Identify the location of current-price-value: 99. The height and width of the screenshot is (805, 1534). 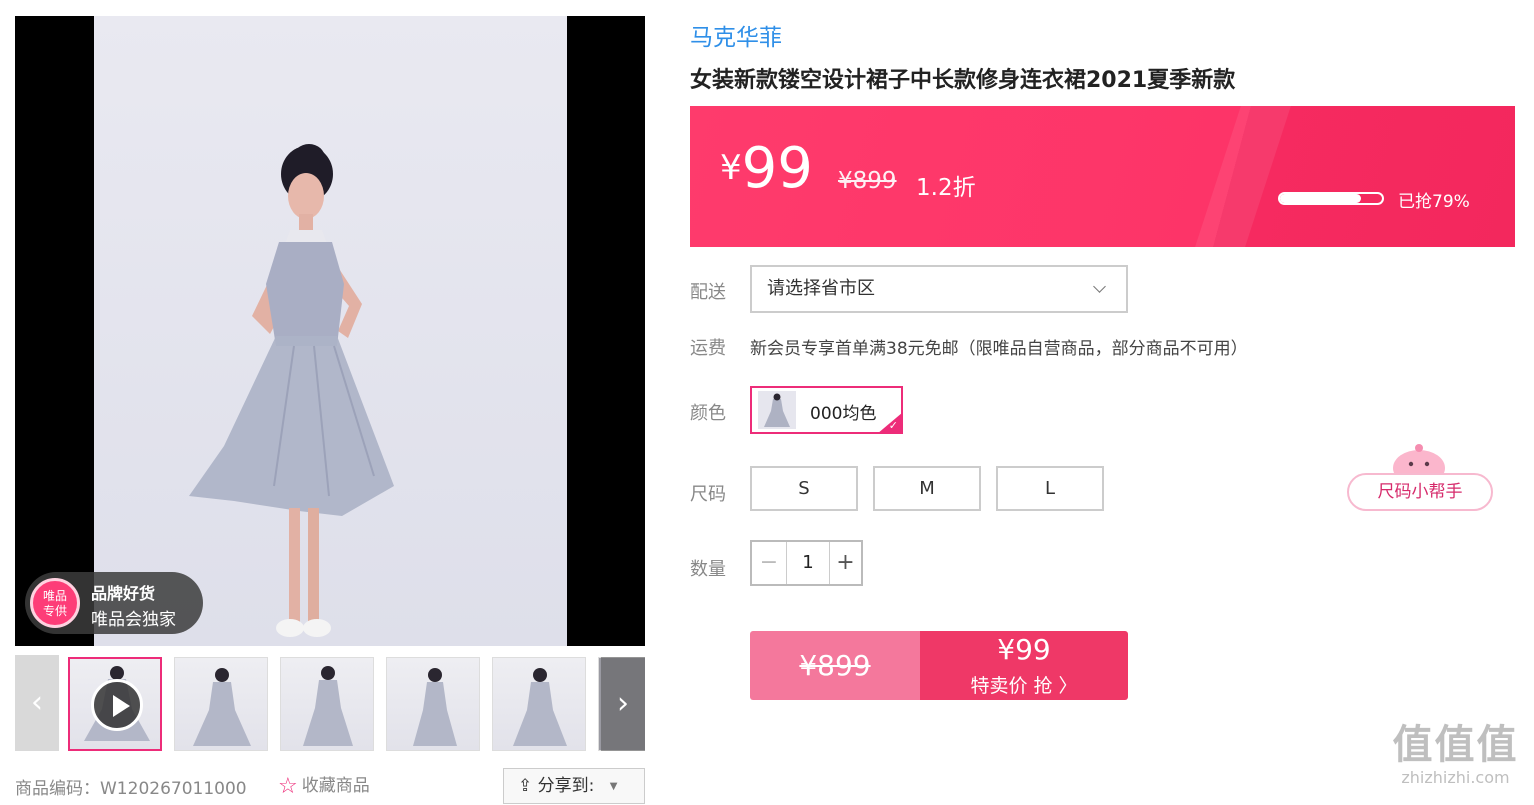
(777, 168).